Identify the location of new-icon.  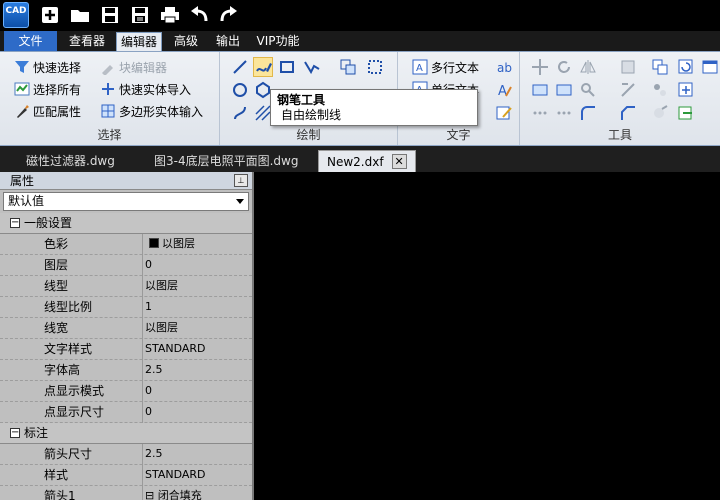
(50, 15).